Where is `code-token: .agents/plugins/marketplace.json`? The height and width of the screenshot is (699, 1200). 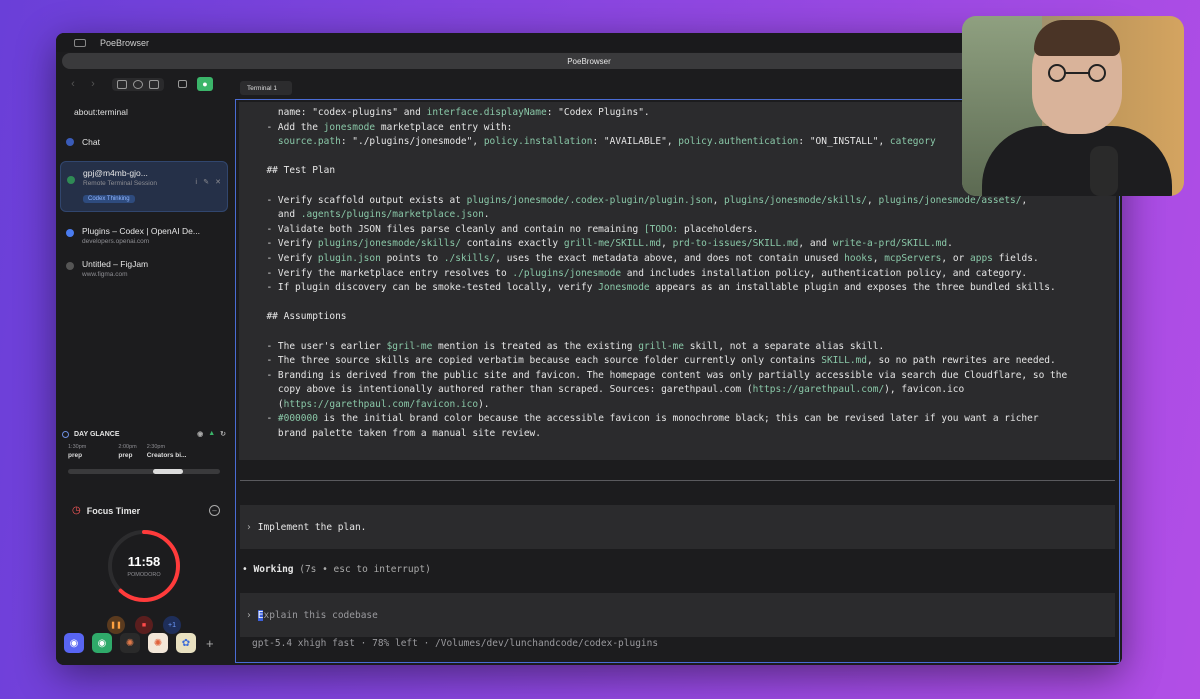 code-token: .agents/plugins/marketplace.json is located at coordinates (392, 215).